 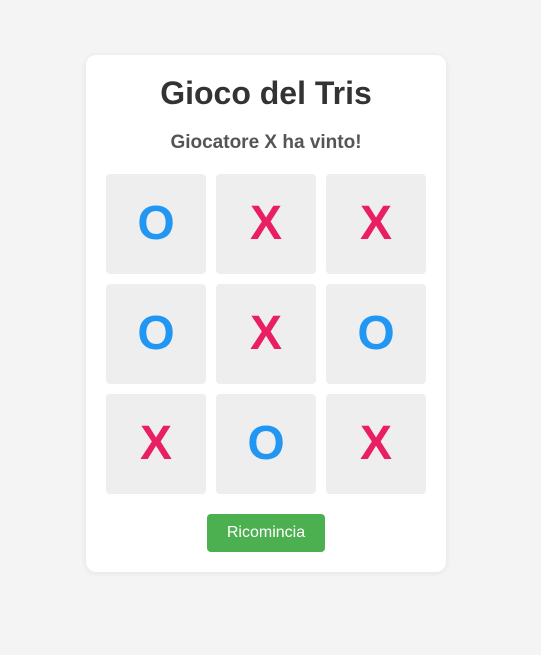 I want to click on game-status: Giocatore X ha vinto!, so click(x=266, y=142).